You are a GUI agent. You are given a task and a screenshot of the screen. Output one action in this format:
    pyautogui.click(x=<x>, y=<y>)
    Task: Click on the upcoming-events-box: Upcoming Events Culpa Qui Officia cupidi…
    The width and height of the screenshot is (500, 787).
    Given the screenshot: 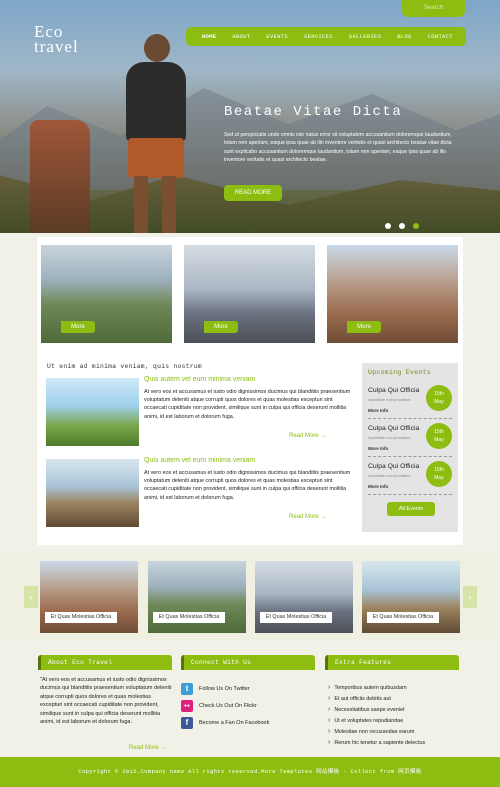 What is the action you would take?
    pyautogui.click(x=410, y=447)
    